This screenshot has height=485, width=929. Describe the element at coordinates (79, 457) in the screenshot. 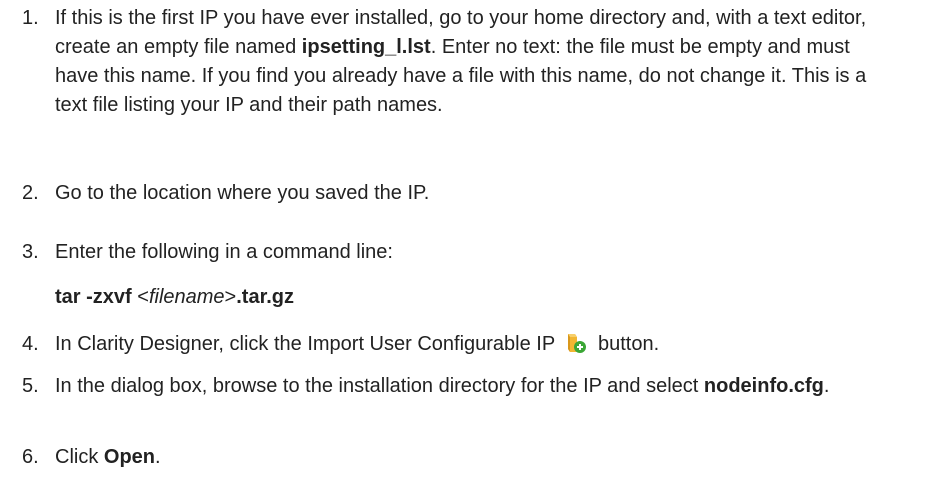

I see `step-text-part: Click` at that location.